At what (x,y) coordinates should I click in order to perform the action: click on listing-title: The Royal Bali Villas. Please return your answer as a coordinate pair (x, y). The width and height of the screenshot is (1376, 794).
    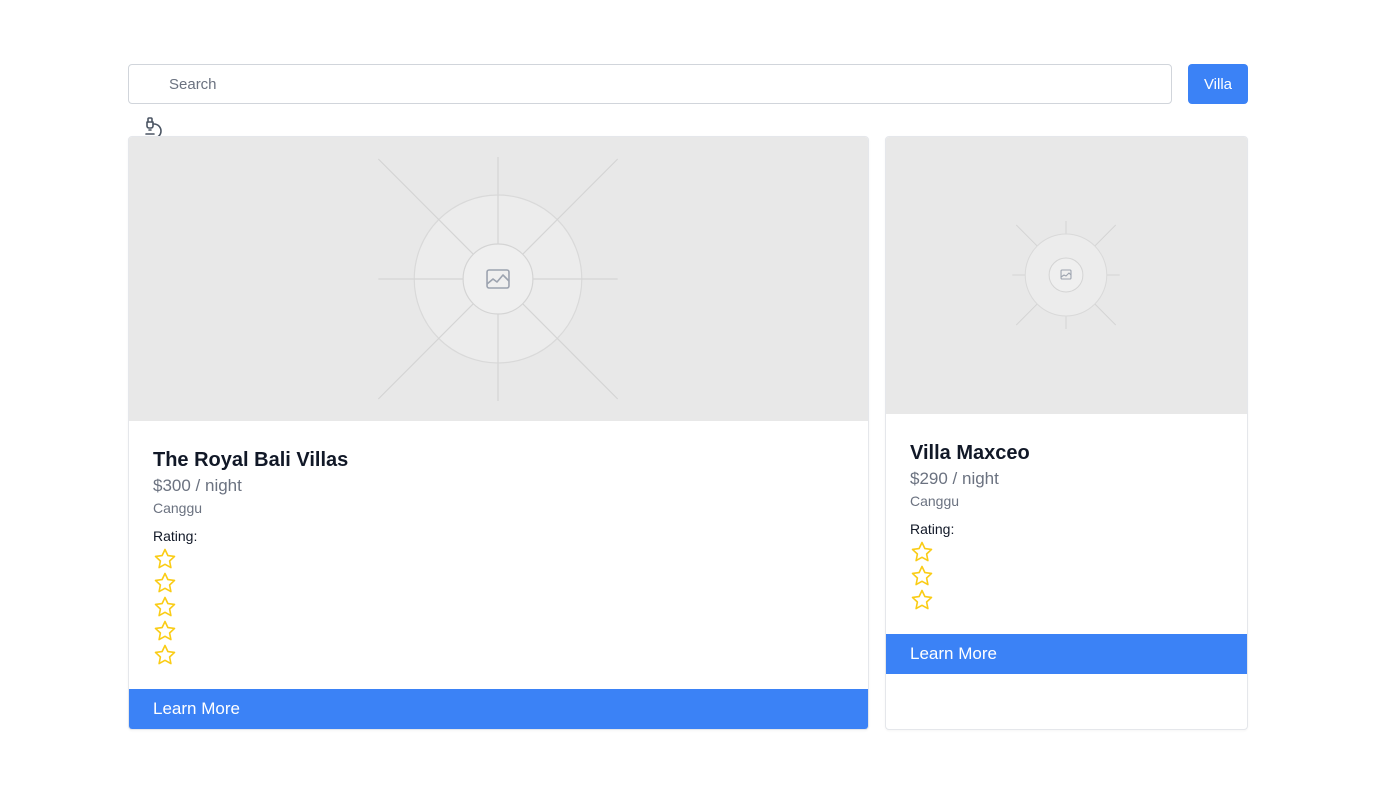
    Looking at the image, I should click on (251, 460).